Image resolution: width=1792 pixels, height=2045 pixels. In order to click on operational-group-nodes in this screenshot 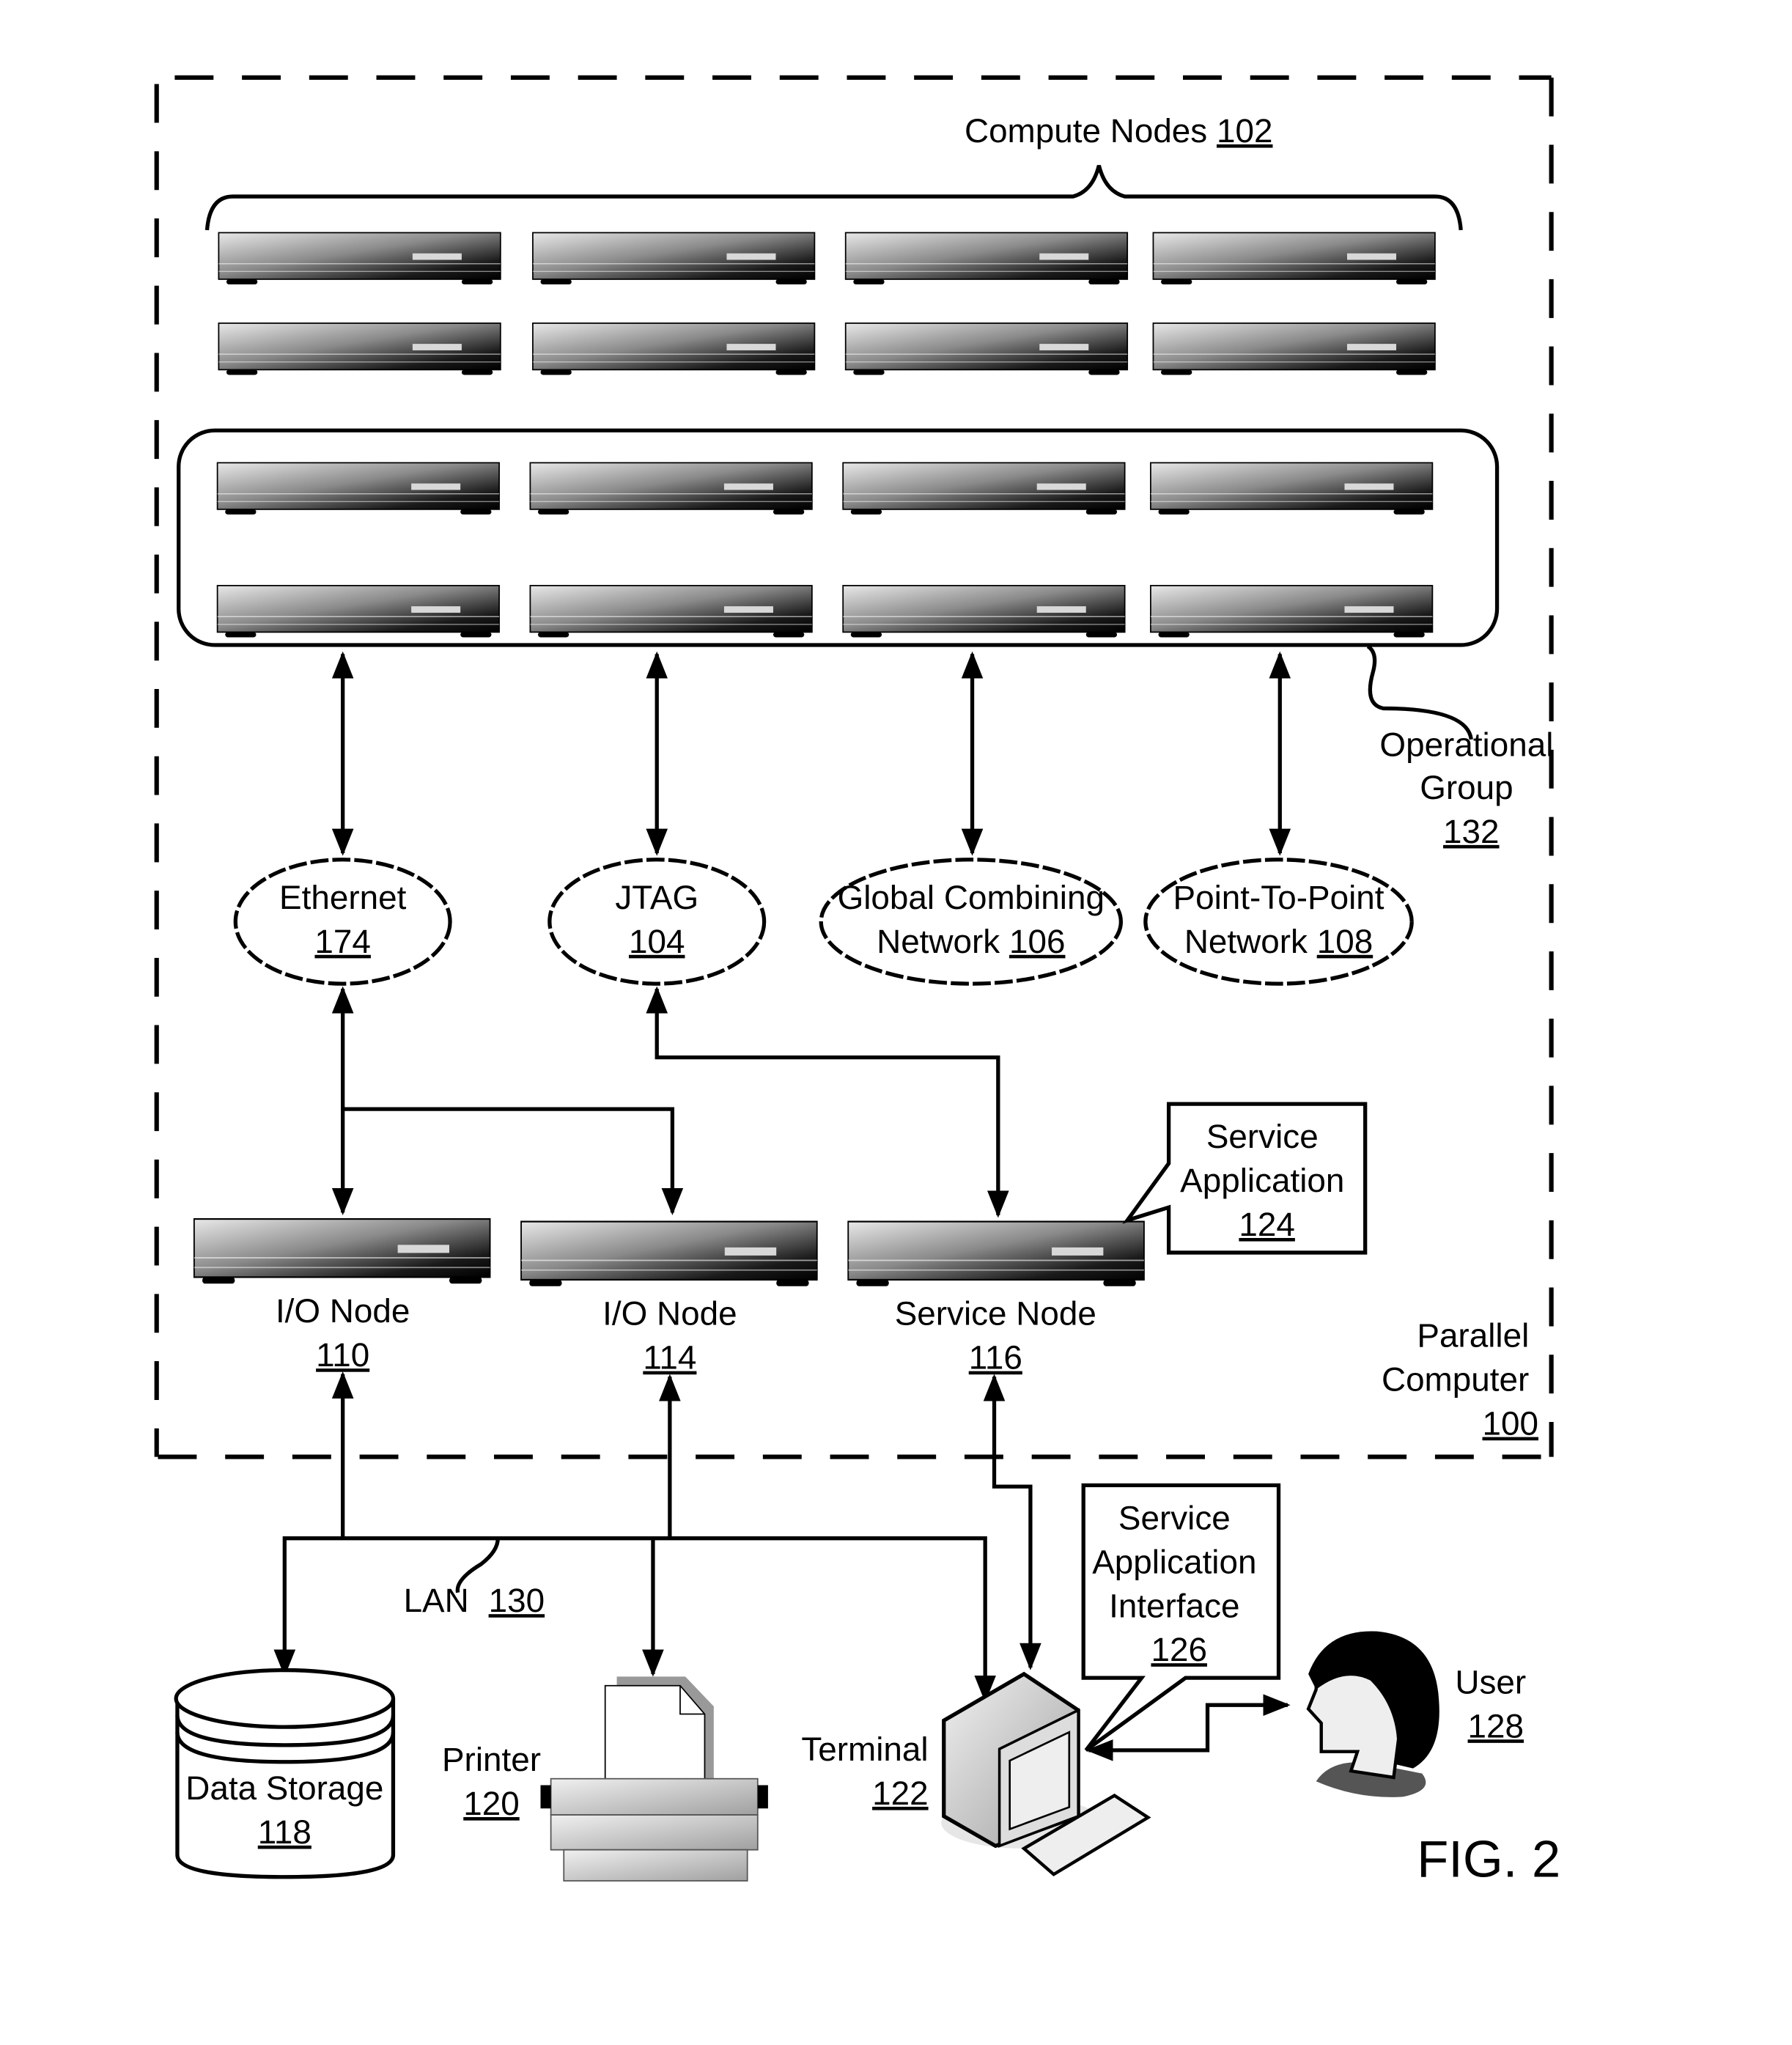, I will do `click(825, 550)`.